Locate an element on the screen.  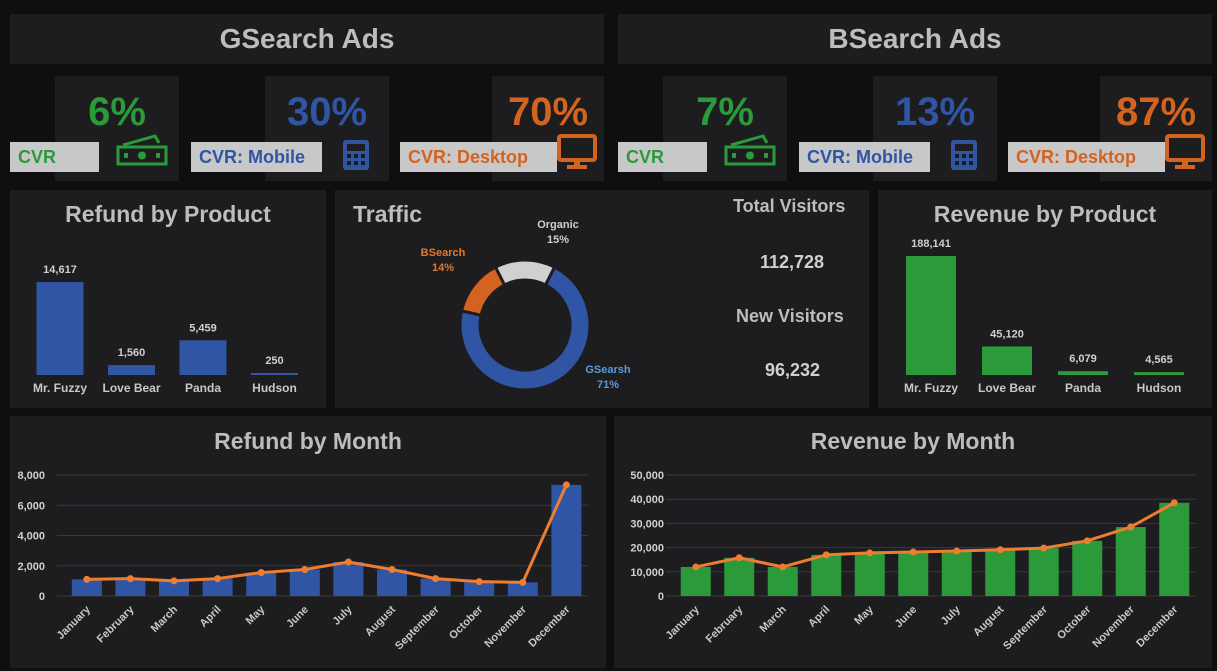
revenue-product-category-label: Panda is located at coordinates (1083, 388).